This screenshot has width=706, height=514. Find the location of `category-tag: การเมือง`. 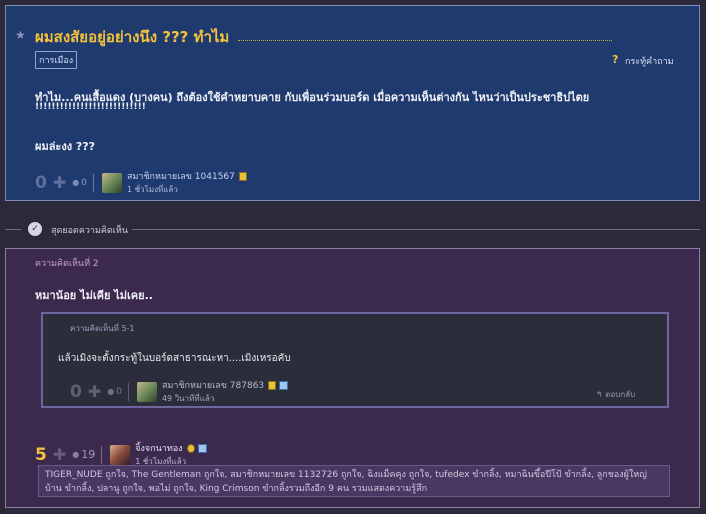

category-tag: การเมือง is located at coordinates (56, 60).